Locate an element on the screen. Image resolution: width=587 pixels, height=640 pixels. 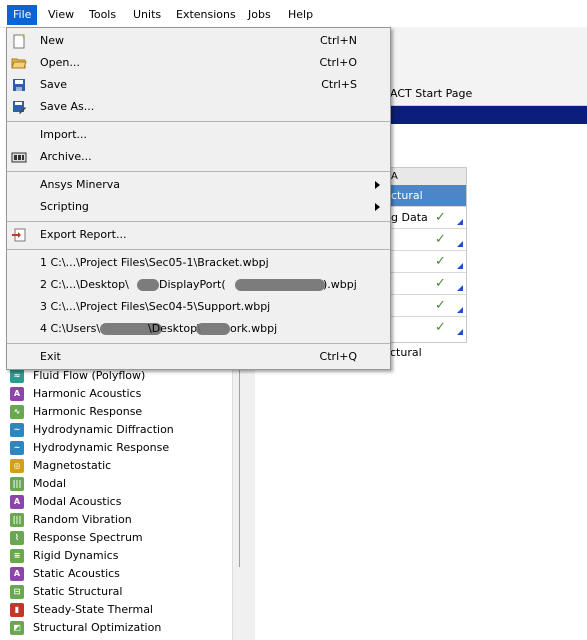
toolbox-item: ◩ Structural Optimization is located at coordinates (119, 628).